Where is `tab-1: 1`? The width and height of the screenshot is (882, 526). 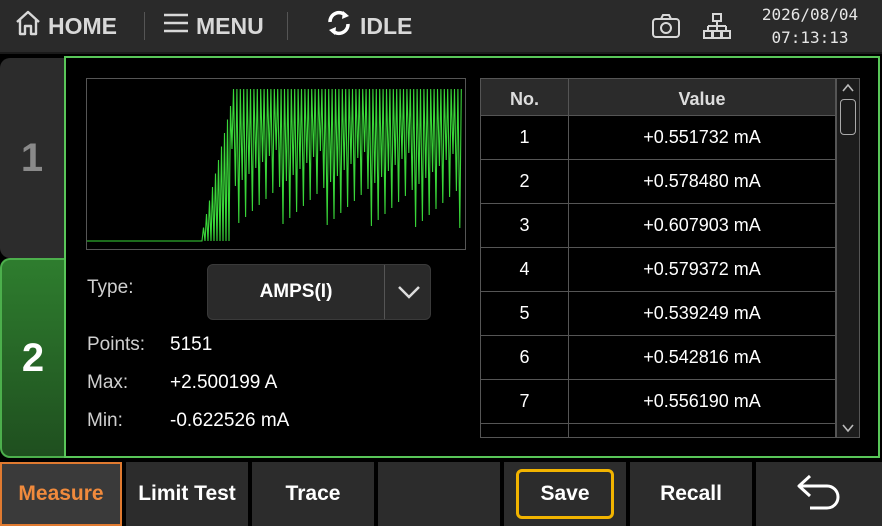
tab-1: 1 is located at coordinates (32, 158).